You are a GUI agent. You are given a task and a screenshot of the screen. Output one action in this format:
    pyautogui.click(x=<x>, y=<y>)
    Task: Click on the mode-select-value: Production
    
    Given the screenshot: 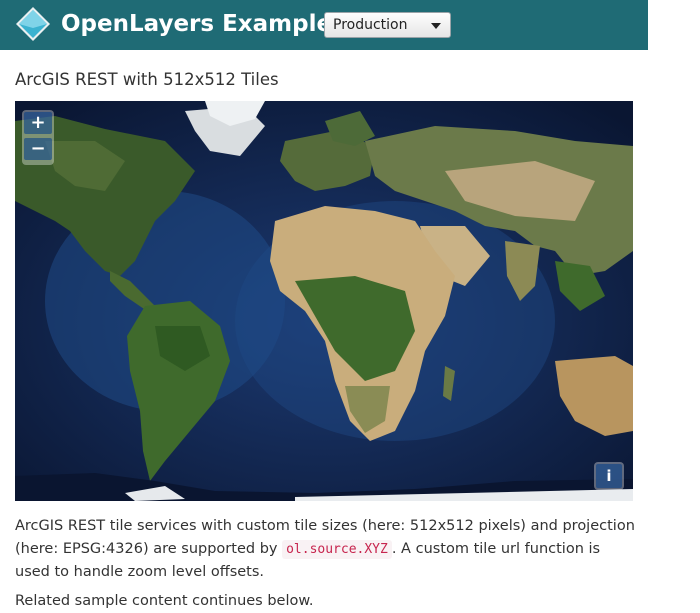 What is the action you would take?
    pyautogui.click(x=370, y=25)
    